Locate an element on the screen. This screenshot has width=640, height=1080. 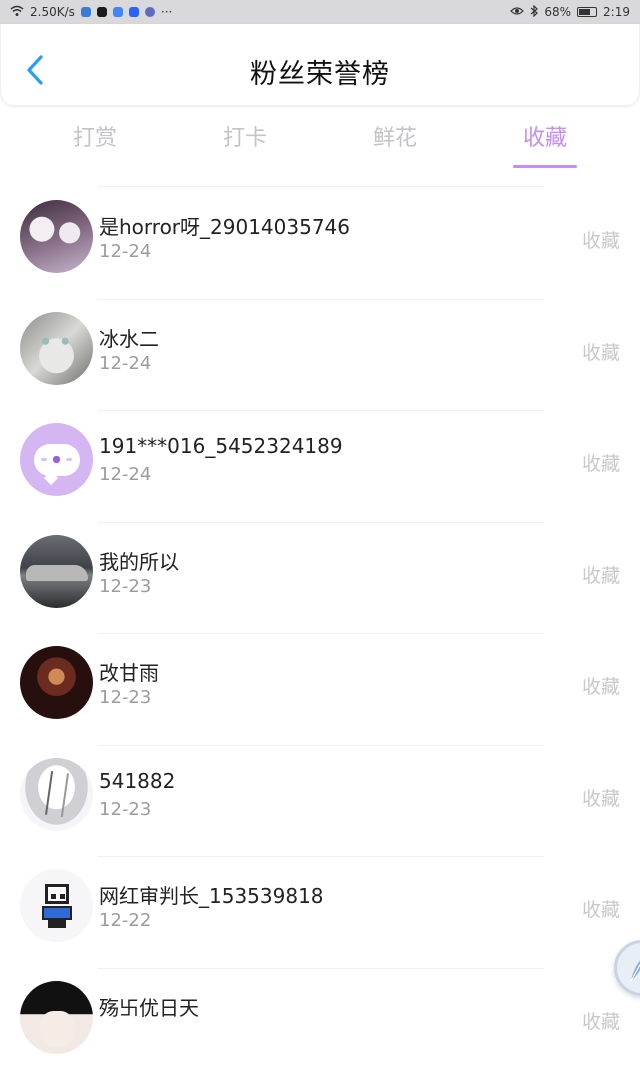
status-bar: 2.50K/s ··· 68% 2:19 is located at coordinates (320, 12).